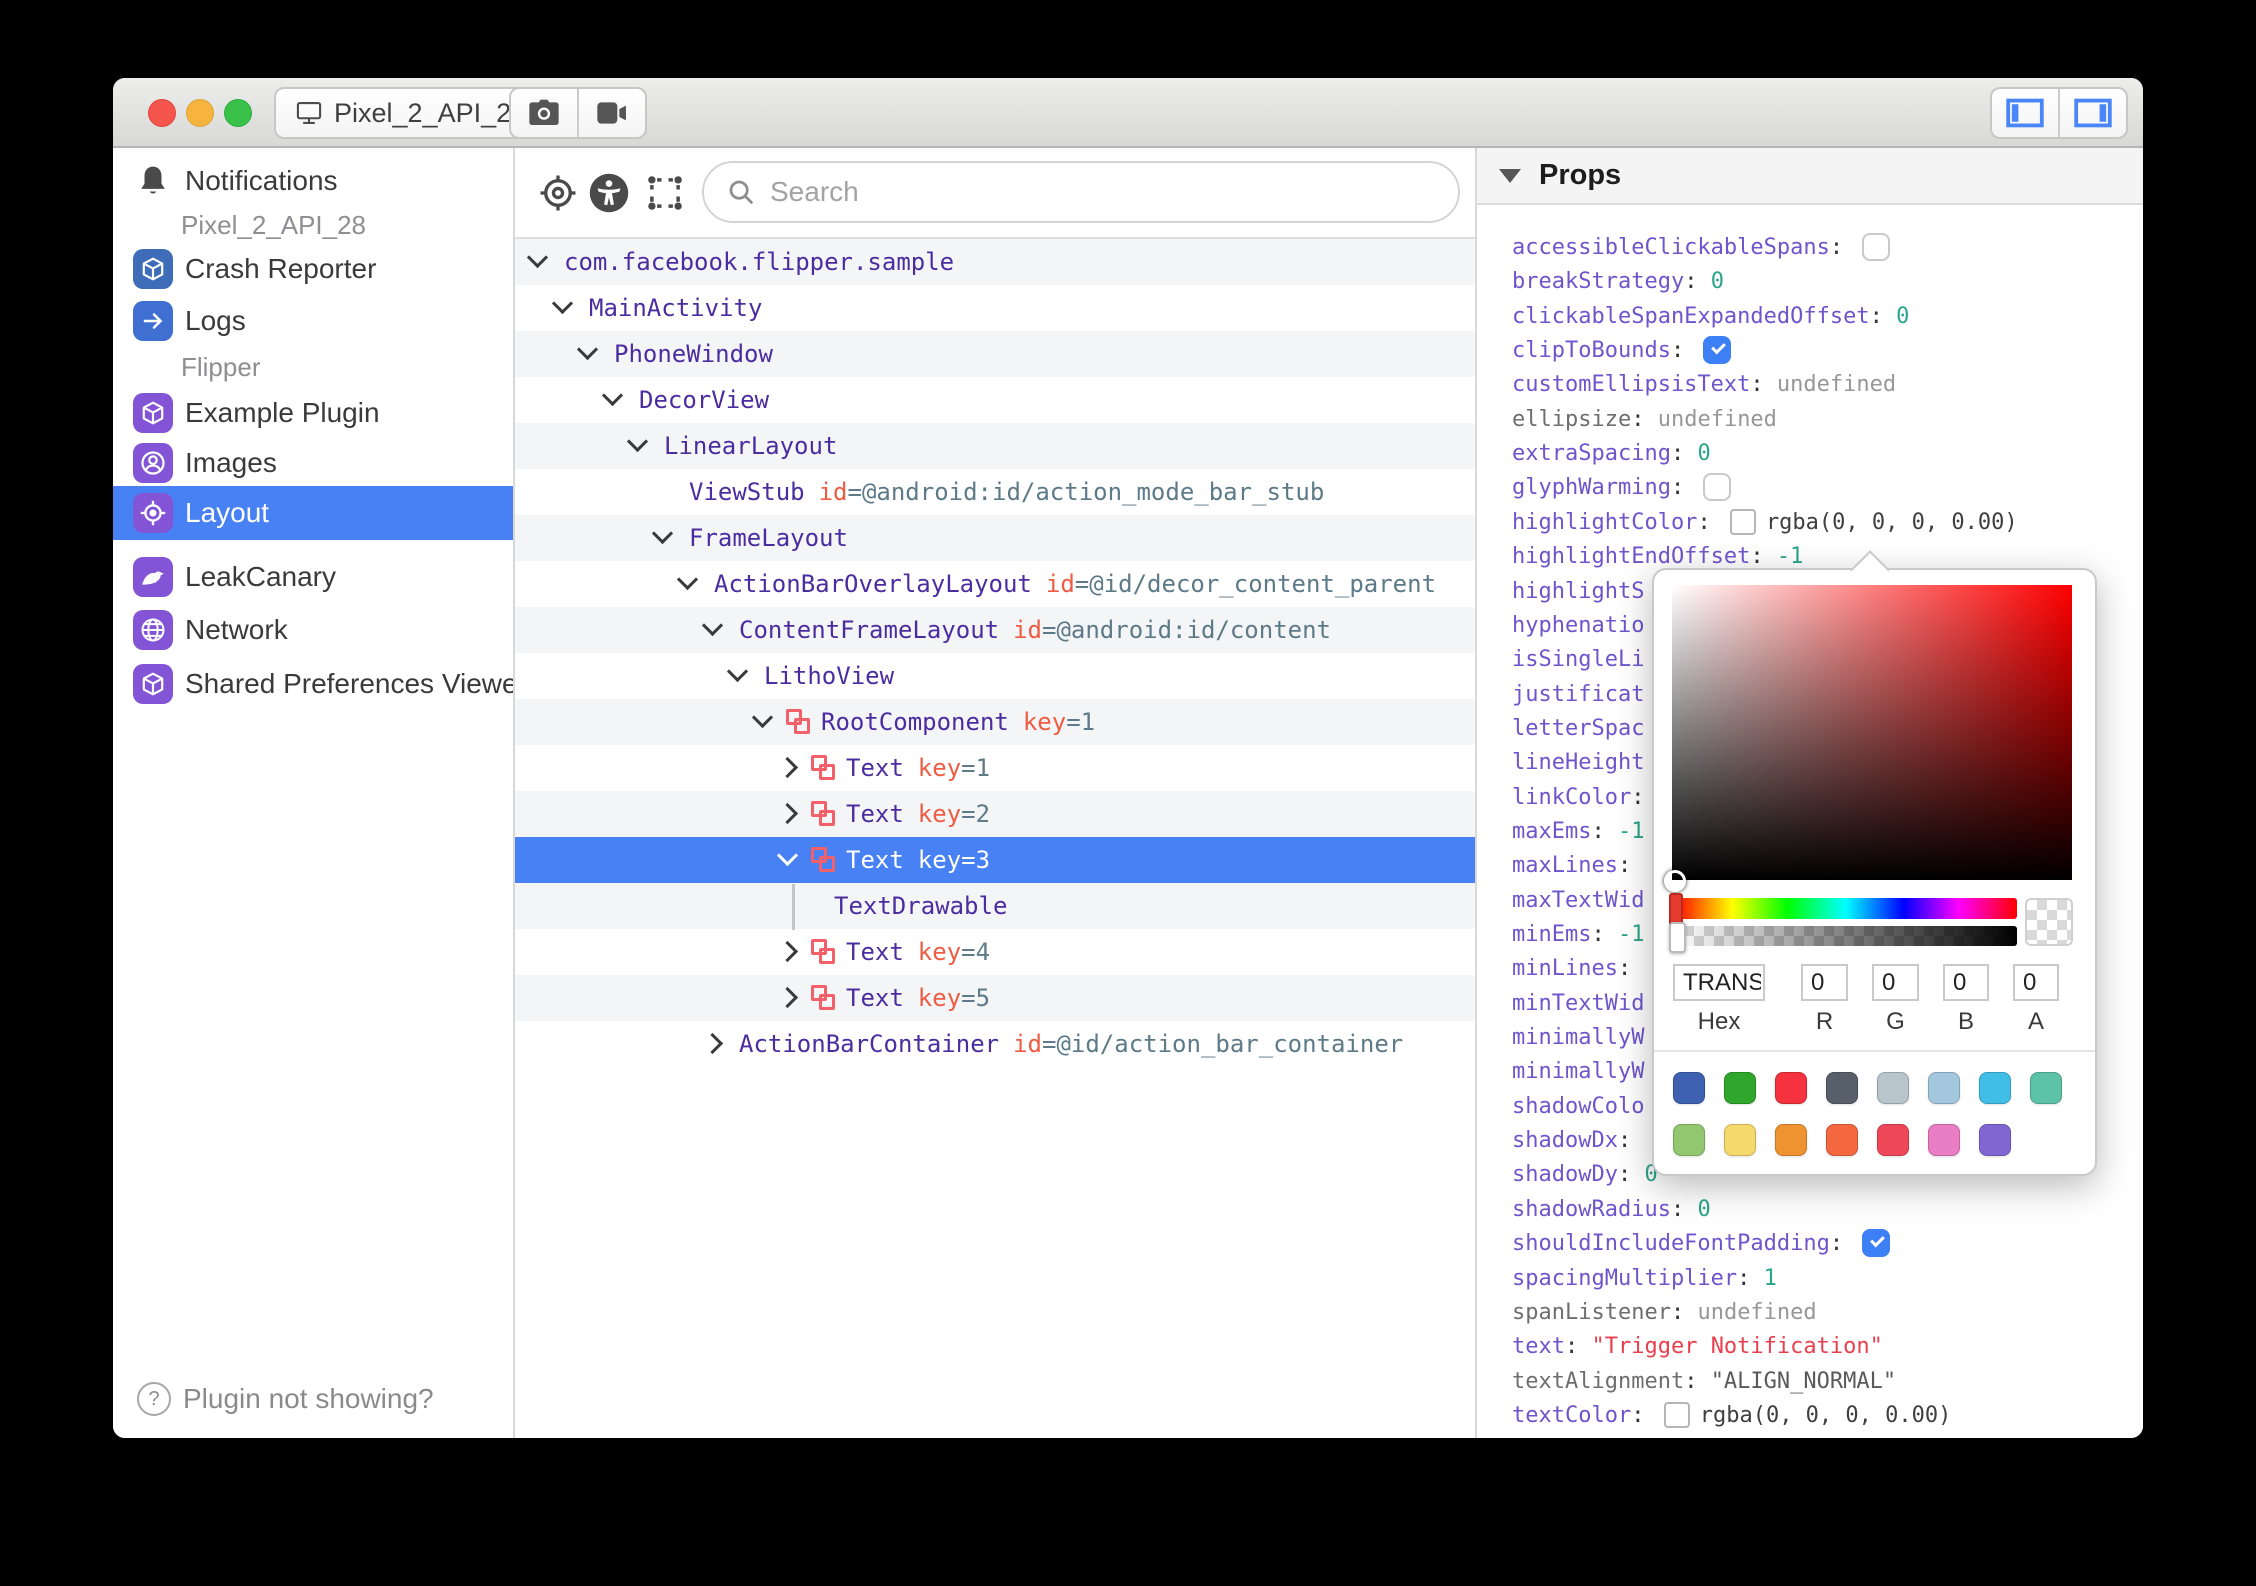  What do you see at coordinates (313, 321) in the screenshot?
I see `sidebar-item-logs: Logs` at bounding box center [313, 321].